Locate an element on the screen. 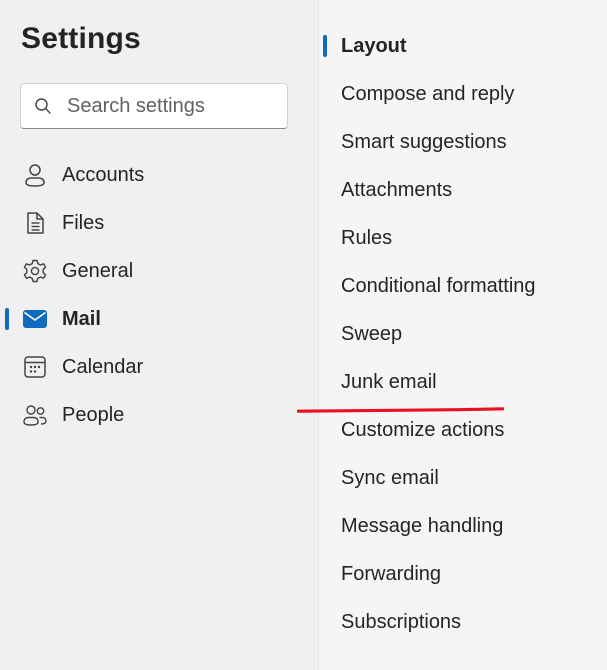 This screenshot has width=607, height=670. mail-setting-label: Rules is located at coordinates (367, 237).